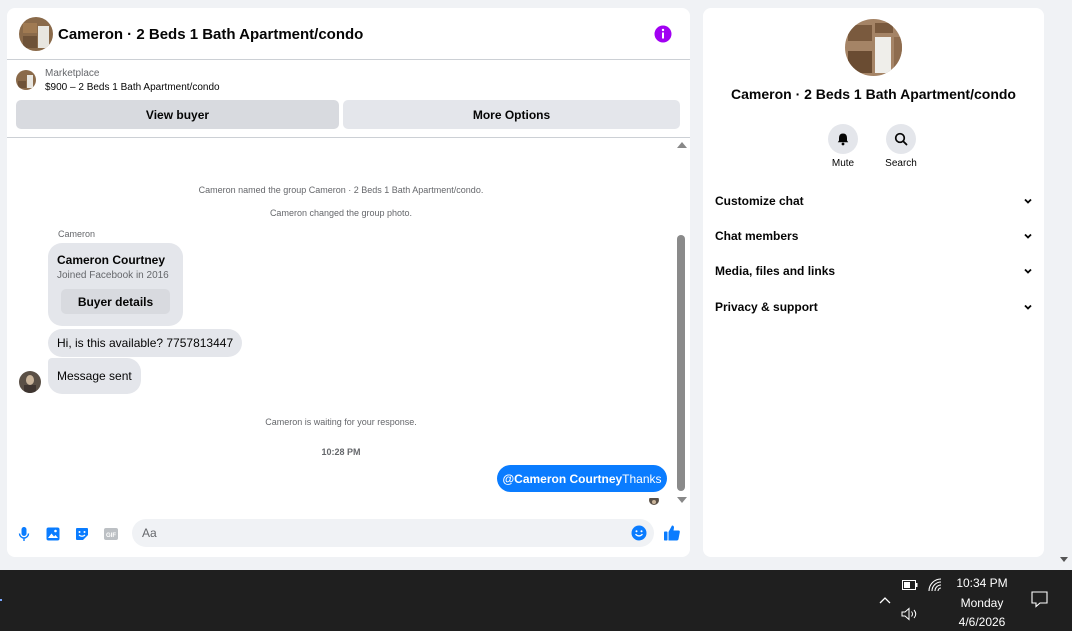 The width and height of the screenshot is (1072, 631). I want to click on sender-avatar, so click(30, 382).